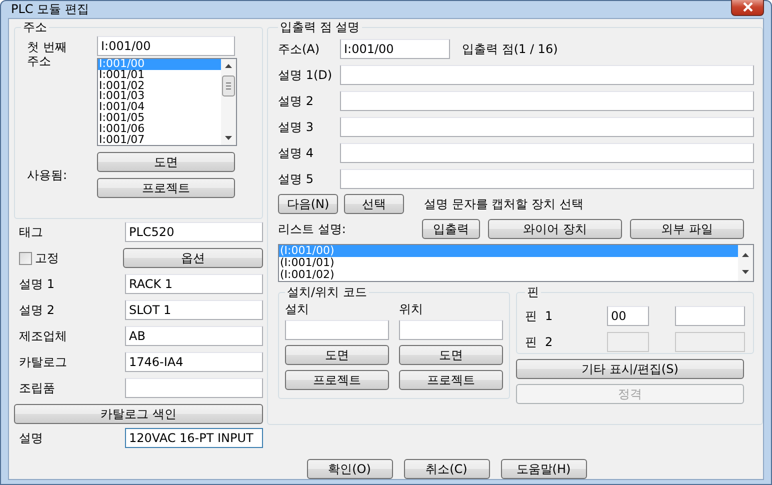 The width and height of the screenshot is (772, 485). I want to click on options-button: 옵션, so click(193, 258).